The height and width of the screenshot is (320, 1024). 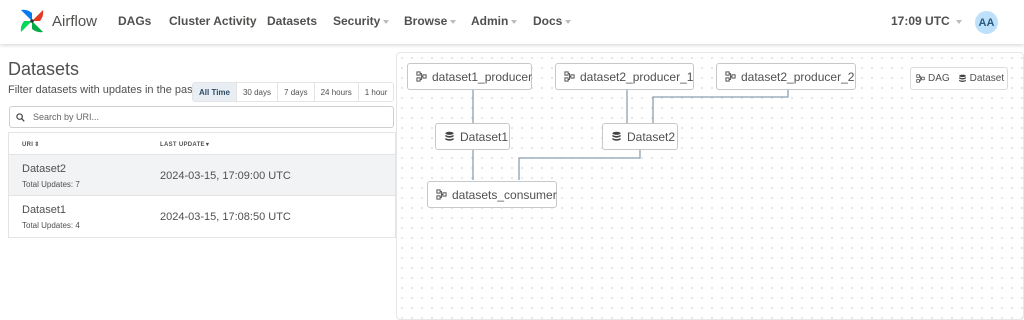 What do you see at coordinates (225, 217) in the screenshot?
I see `dataset-last-update: 2024-03-15, 17:08:50 UTC` at bounding box center [225, 217].